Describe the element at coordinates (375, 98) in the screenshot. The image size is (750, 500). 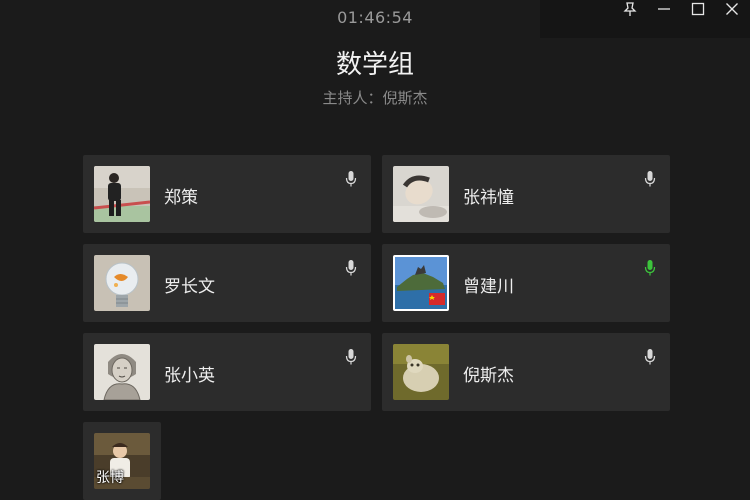
I see `host-label: 主持人：倪斯杰` at that location.